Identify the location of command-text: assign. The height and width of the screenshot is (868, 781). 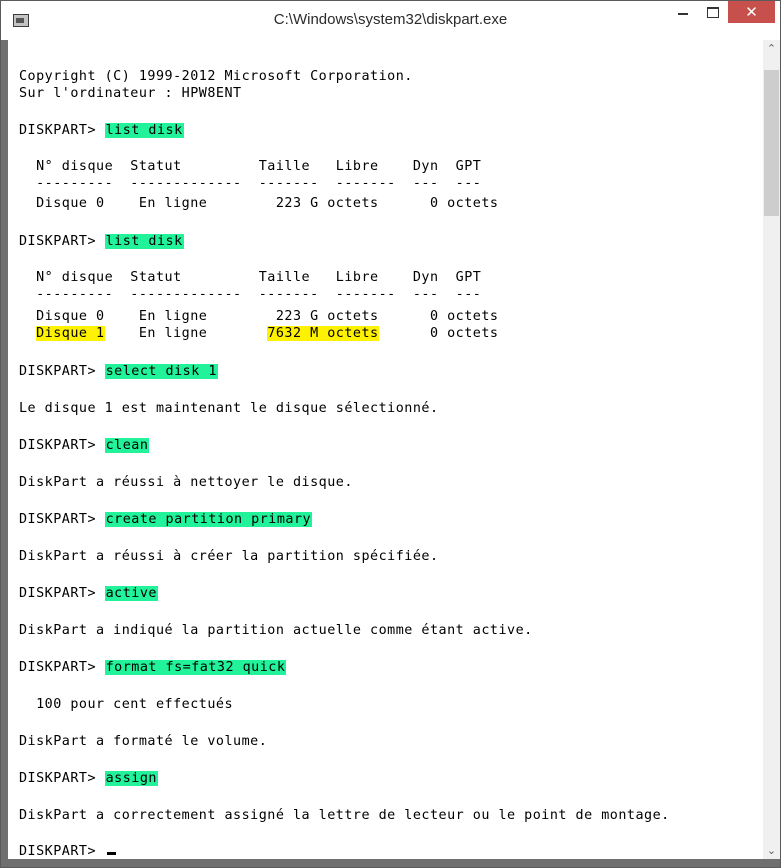
(131, 778).